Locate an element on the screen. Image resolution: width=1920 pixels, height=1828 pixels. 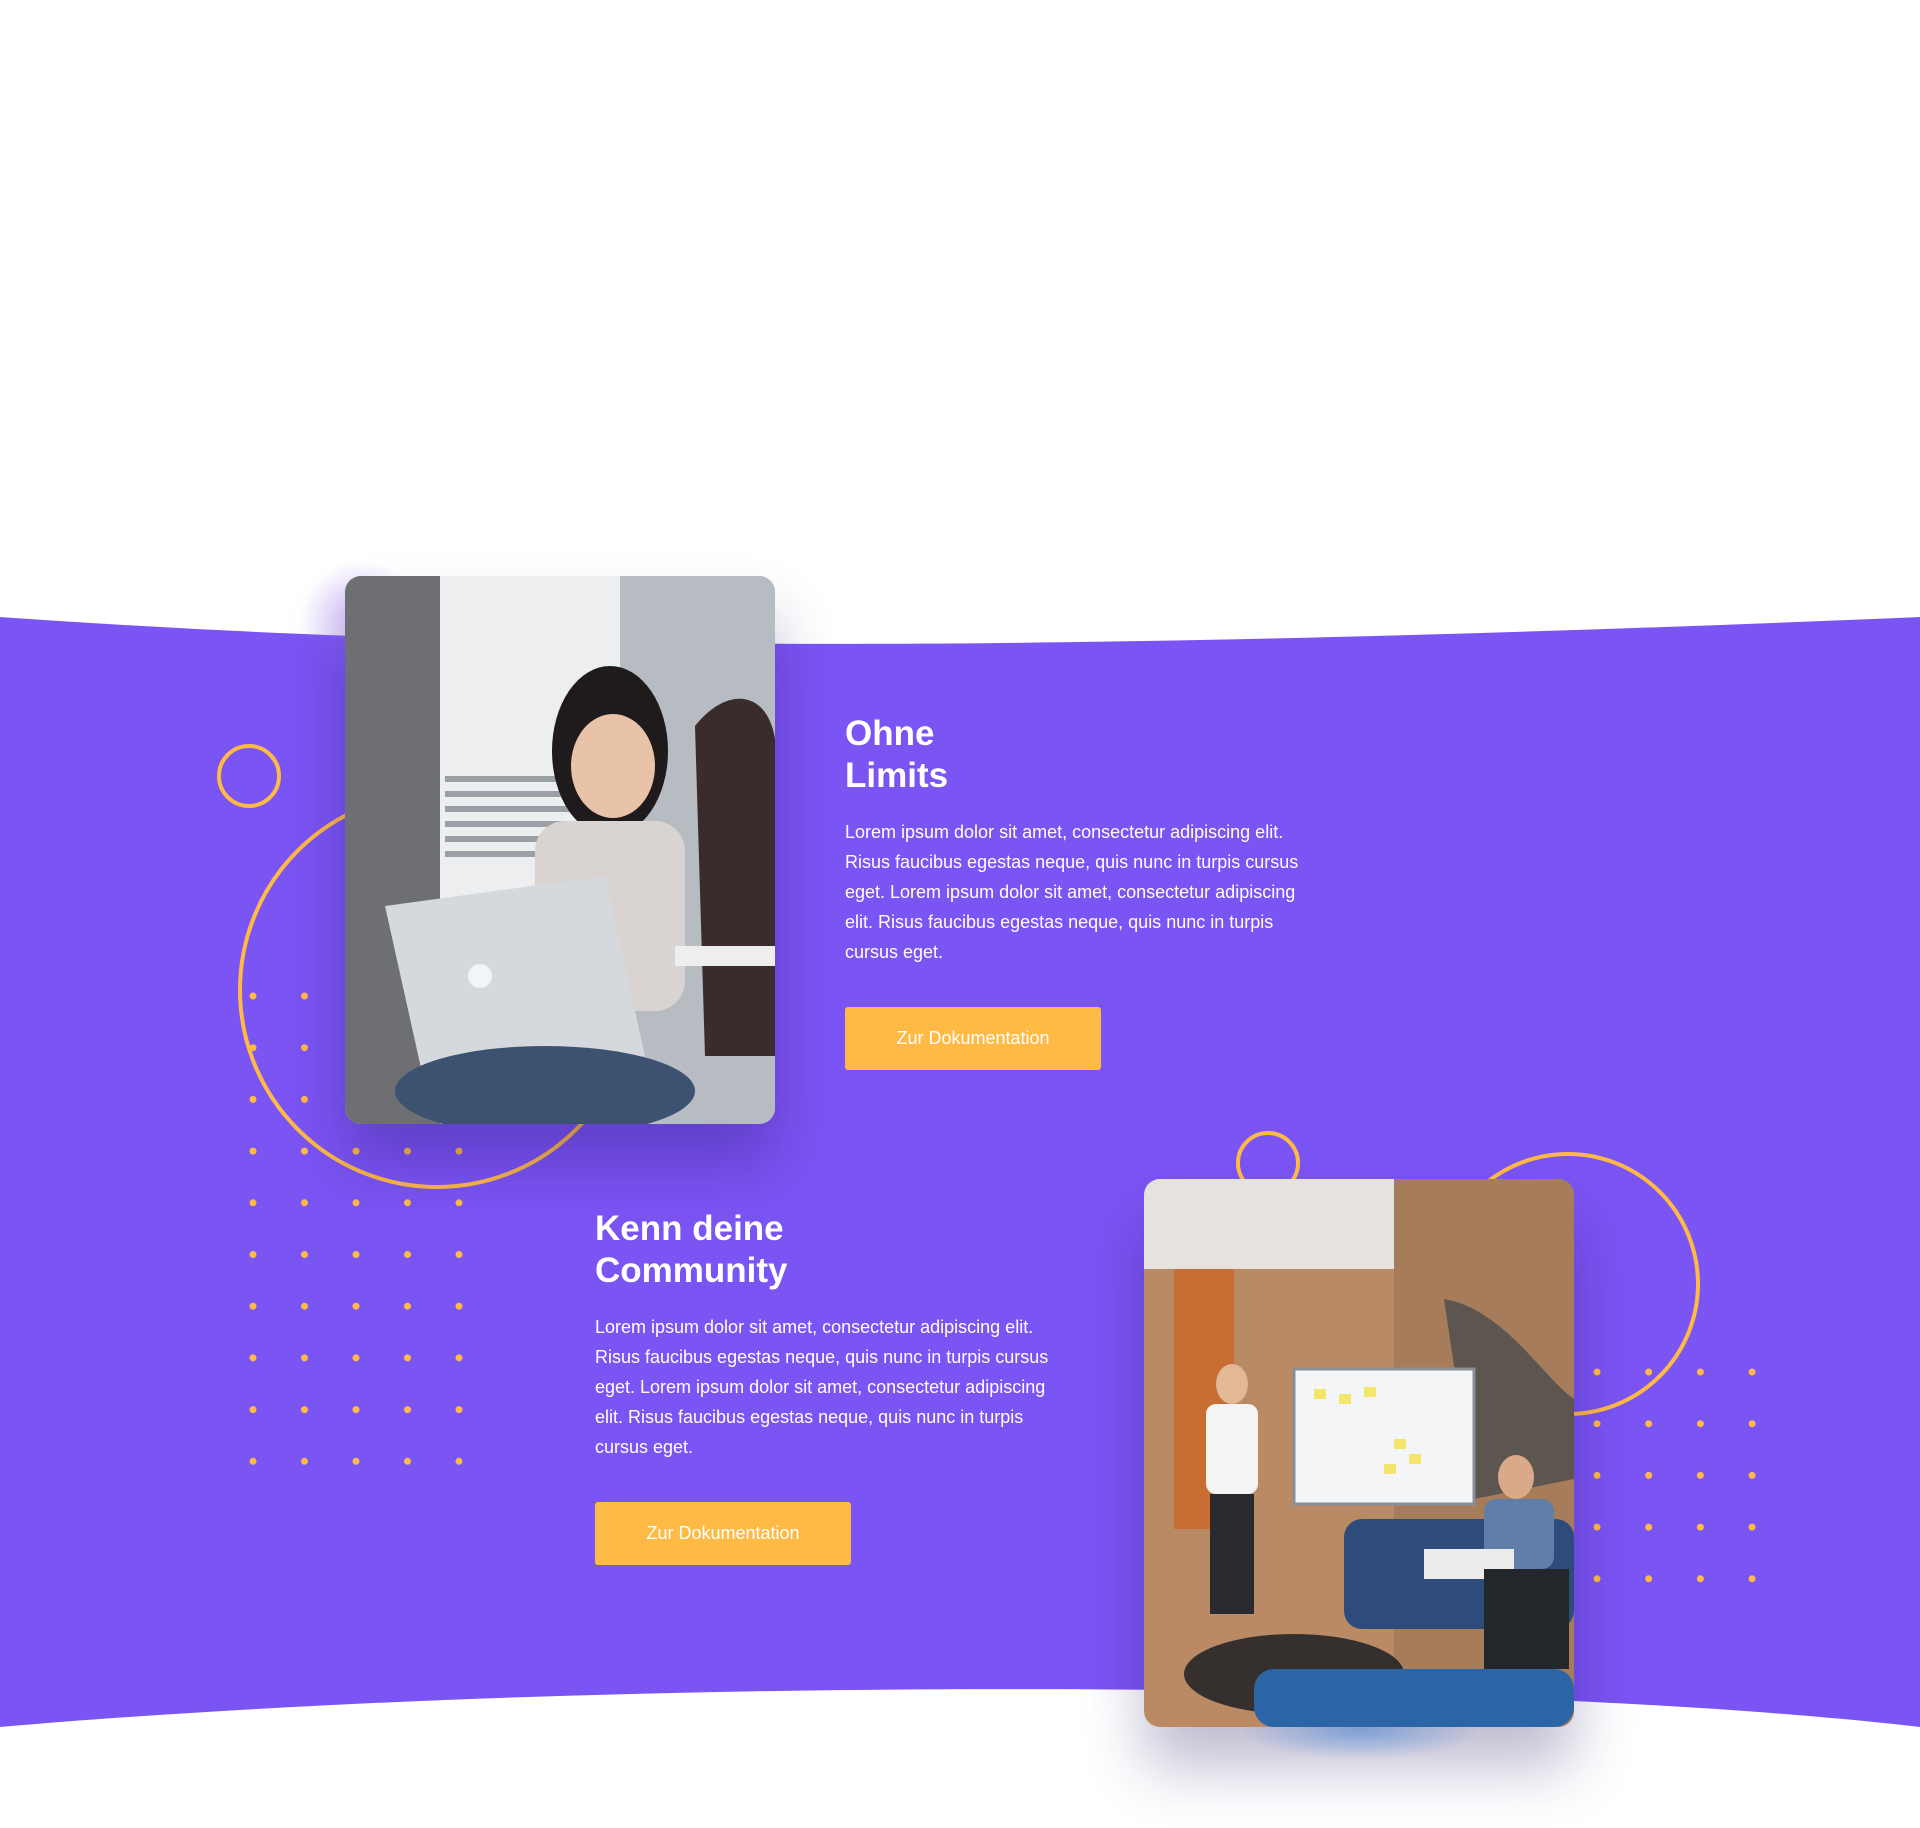
feature-title: Ohne Limits is located at coordinates (1080, 755).